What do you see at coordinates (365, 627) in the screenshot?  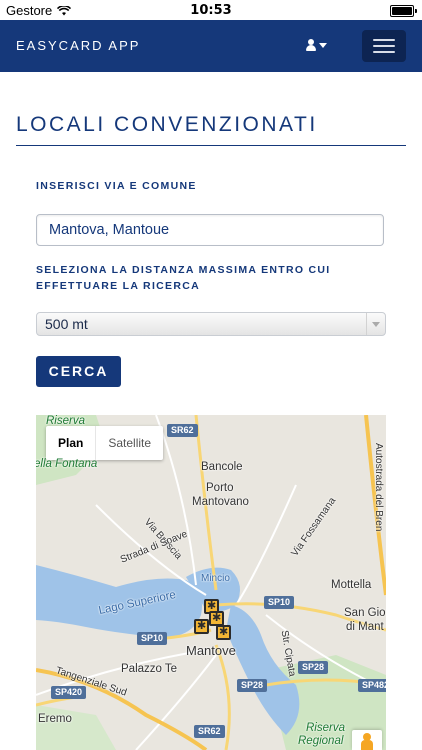 I see `map-label: di Mant` at bounding box center [365, 627].